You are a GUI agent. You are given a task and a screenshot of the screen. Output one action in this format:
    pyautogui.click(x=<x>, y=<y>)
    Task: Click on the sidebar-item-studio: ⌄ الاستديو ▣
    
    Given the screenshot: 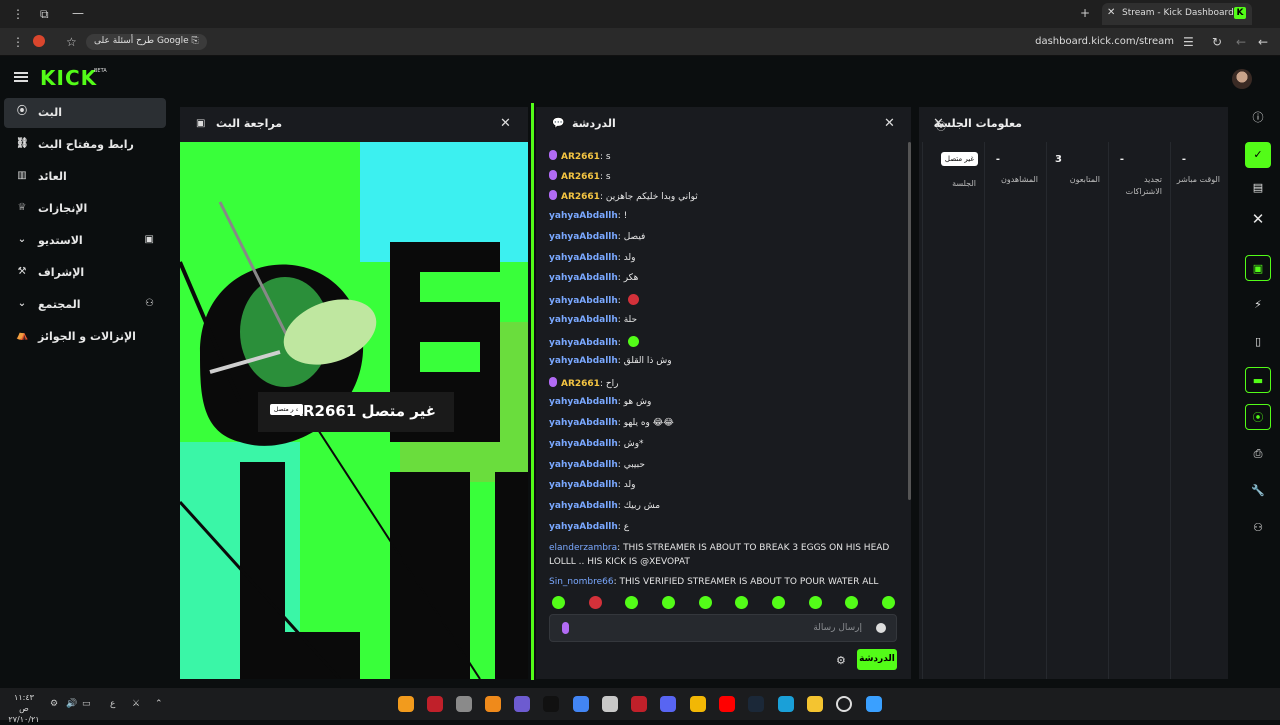 What is the action you would take?
    pyautogui.click(x=85, y=241)
    